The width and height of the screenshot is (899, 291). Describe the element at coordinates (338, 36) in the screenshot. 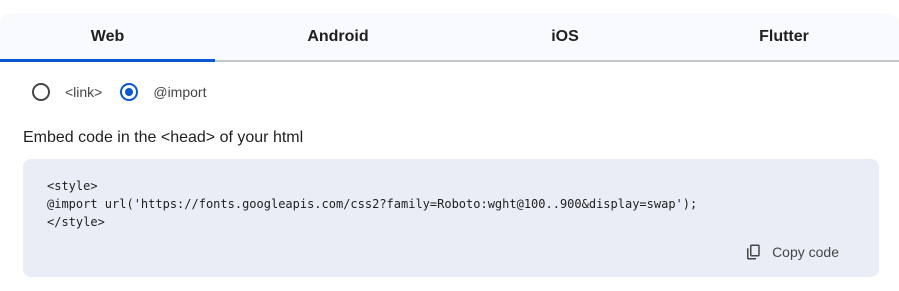

I see `tab-android: Android` at that location.